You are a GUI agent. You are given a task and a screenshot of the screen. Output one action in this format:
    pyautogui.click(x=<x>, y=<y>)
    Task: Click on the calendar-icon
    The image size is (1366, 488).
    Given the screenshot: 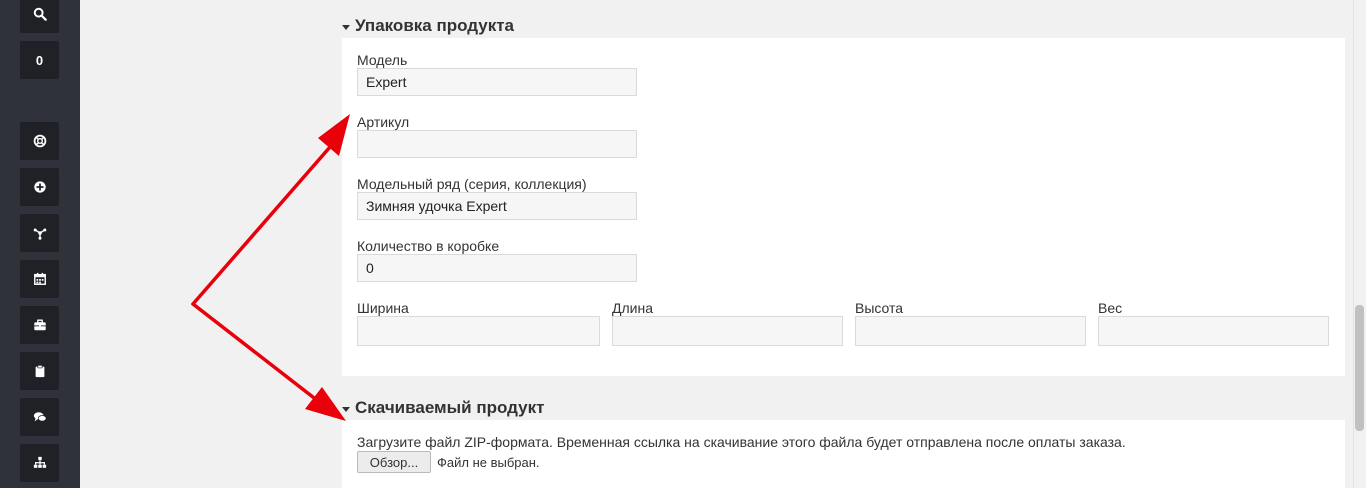 What is the action you would take?
    pyautogui.click(x=39, y=278)
    